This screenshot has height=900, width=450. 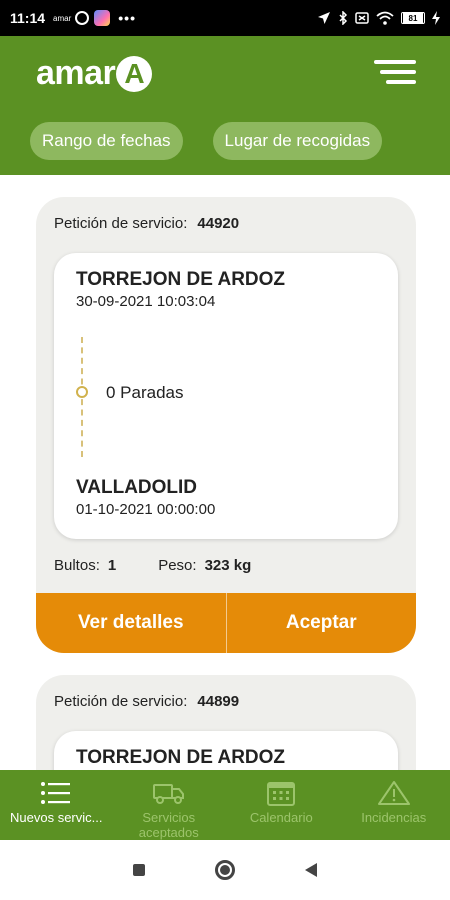 I want to click on list-icon, so click(x=56, y=793).